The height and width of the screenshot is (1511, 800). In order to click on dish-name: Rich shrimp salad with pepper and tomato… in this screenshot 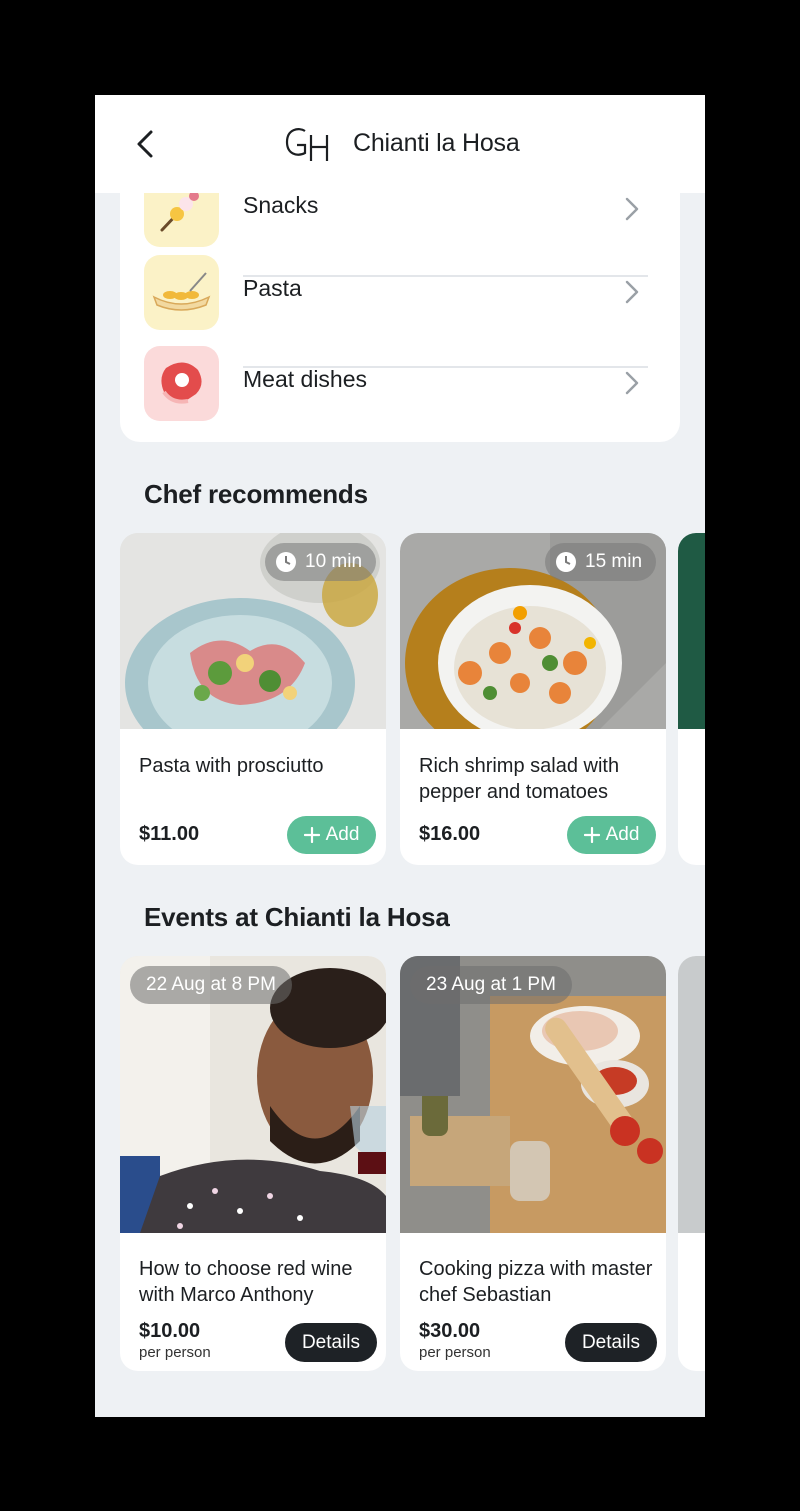, I will do `click(519, 779)`.